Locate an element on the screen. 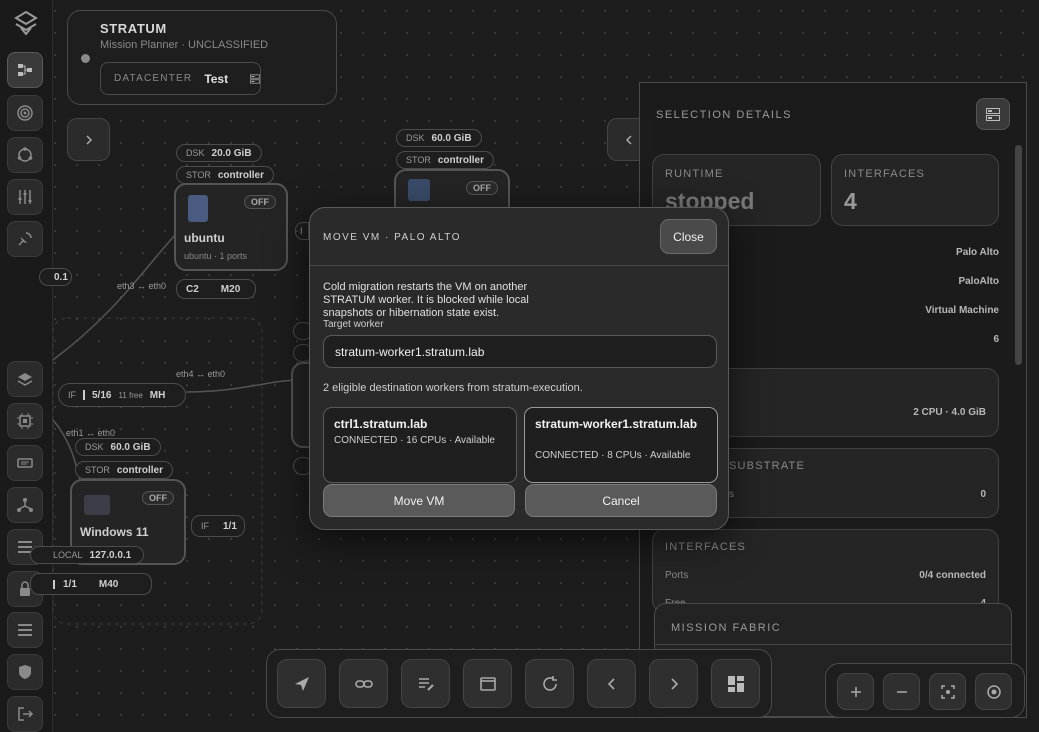 This screenshot has width=1039, height=732. node-subtitle: ubuntu · 1 ports is located at coordinates (216, 256).